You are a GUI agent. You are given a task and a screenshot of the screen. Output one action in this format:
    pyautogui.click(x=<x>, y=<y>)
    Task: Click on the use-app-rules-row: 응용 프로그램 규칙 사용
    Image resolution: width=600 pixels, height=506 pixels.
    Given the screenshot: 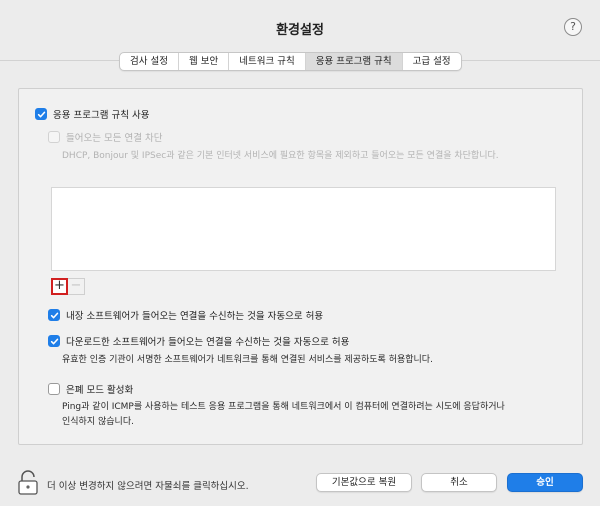 What is the action you would take?
    pyautogui.click(x=92, y=114)
    